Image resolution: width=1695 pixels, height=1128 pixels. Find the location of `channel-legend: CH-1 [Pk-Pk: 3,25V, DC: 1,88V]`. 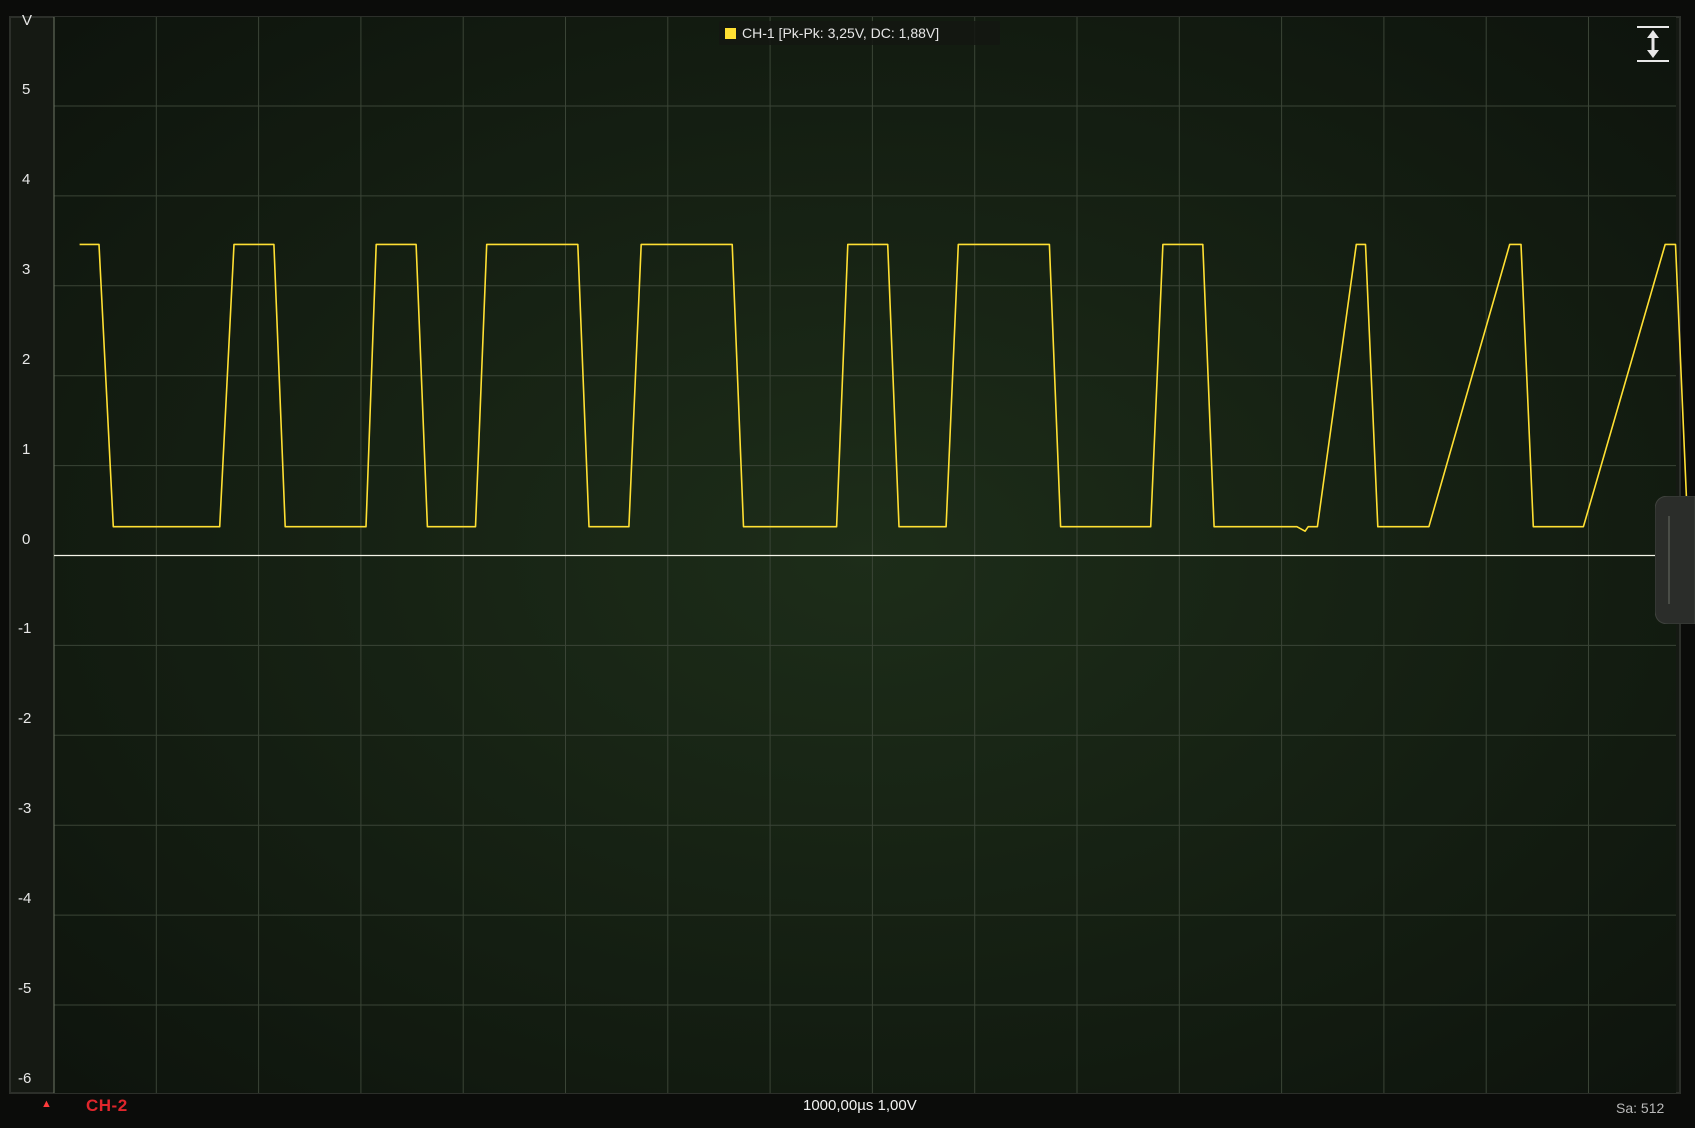

channel-legend: CH-1 [Pk-Pk: 3,25V, DC: 1,88V] is located at coordinates (859, 33).